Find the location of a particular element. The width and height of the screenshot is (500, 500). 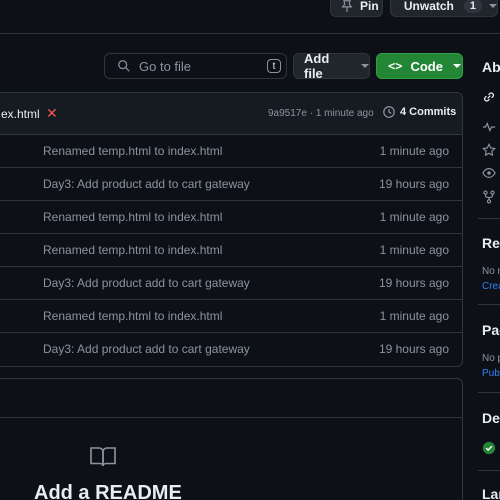

repo-sidebar: Abo Rel No r Crea Pac No p Publ Dep Lan is located at coordinates (489, 250).